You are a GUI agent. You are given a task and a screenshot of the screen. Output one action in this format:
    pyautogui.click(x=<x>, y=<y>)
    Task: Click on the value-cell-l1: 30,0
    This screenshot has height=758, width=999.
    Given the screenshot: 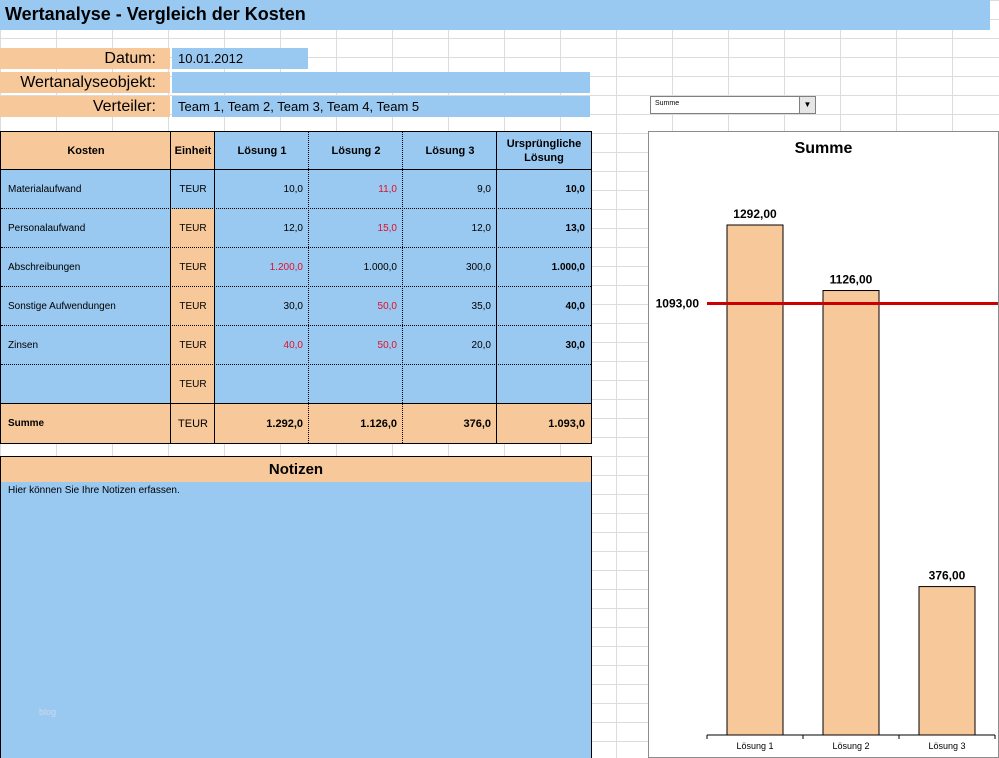 What is the action you would take?
    pyautogui.click(x=262, y=306)
    